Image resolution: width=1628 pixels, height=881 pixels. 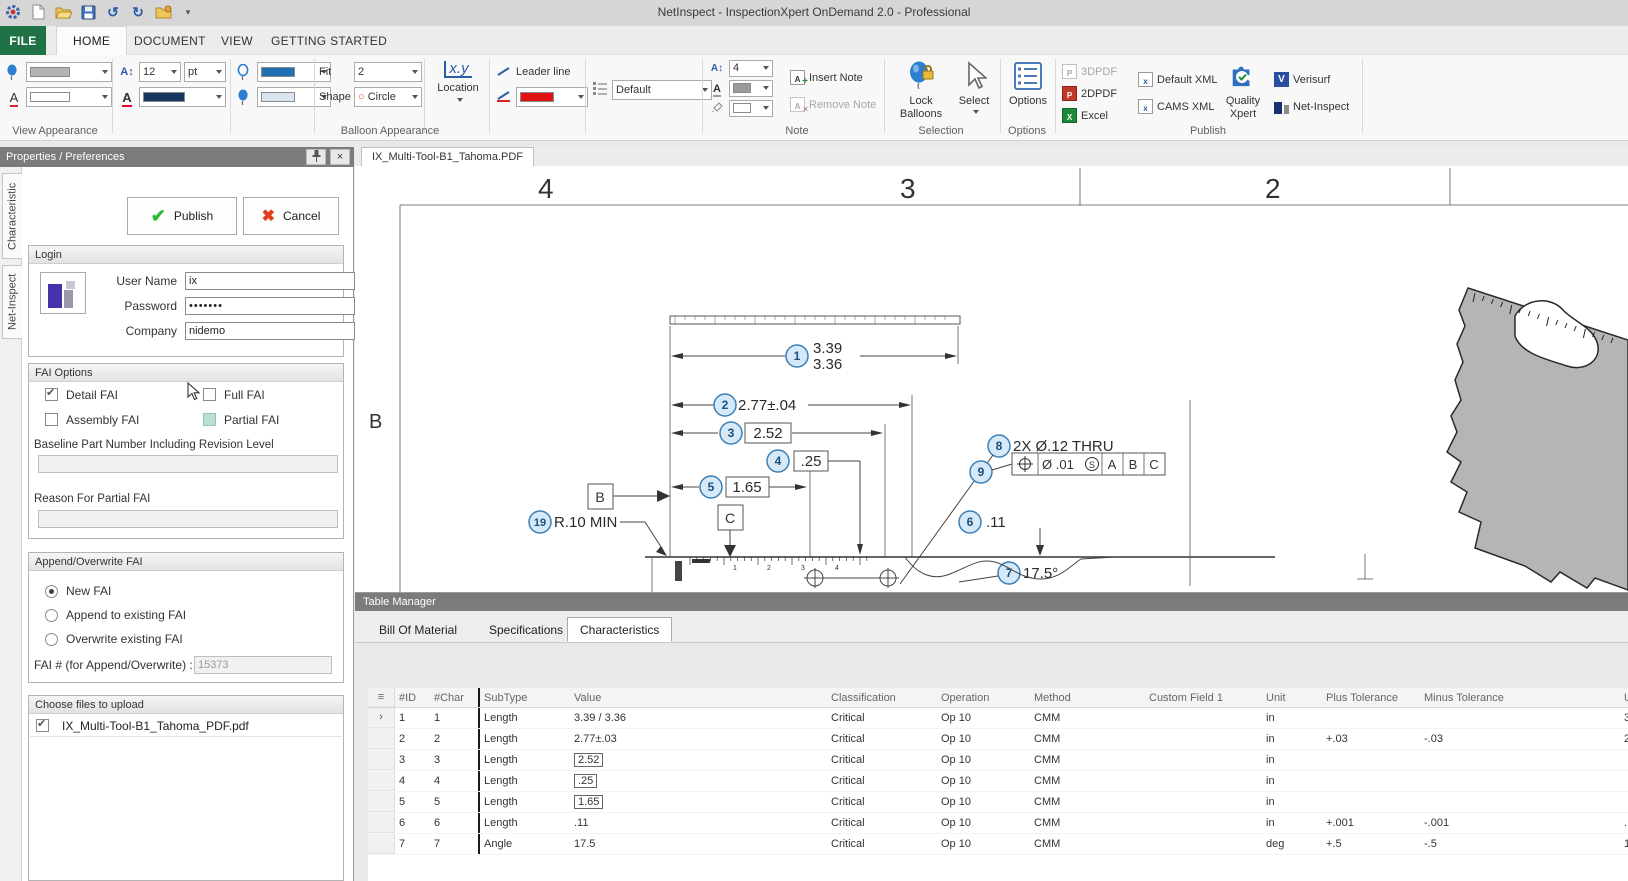 What do you see at coordinates (340, 157) in the screenshot?
I see `close-icon: ×` at bounding box center [340, 157].